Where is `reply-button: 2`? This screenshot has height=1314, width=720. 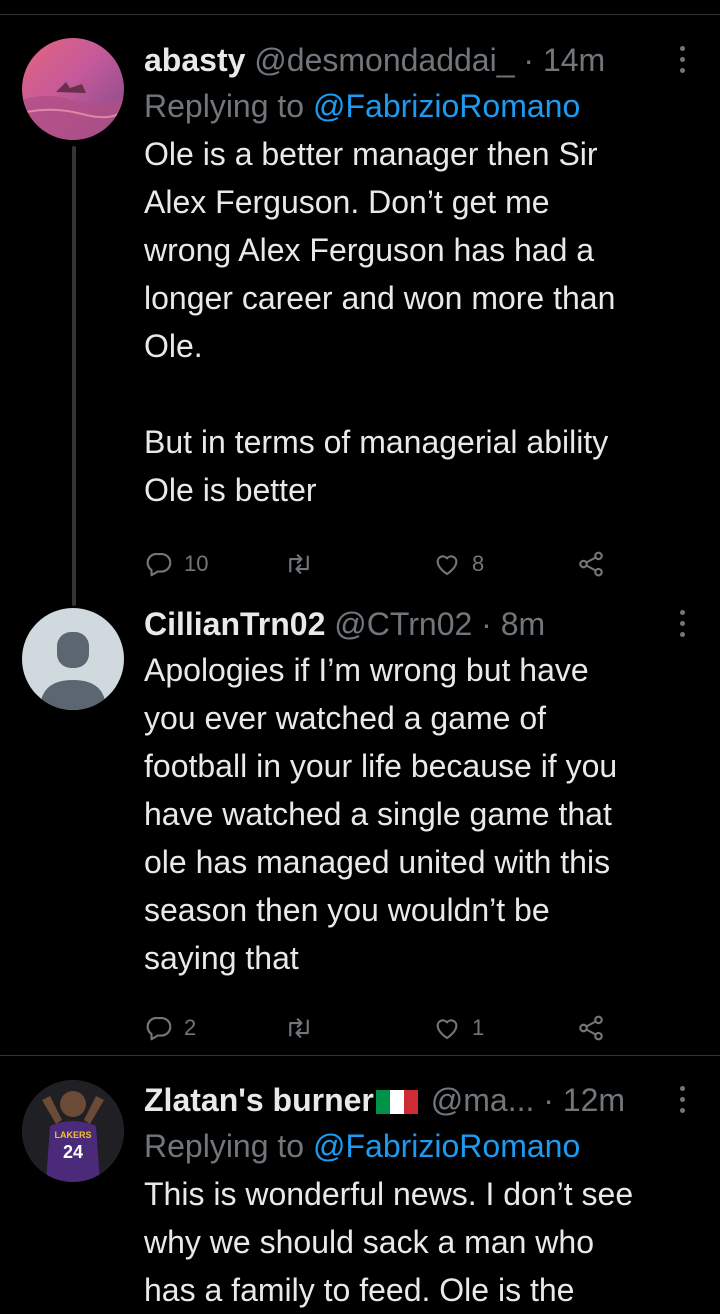 reply-button: 2 is located at coordinates (170, 1028).